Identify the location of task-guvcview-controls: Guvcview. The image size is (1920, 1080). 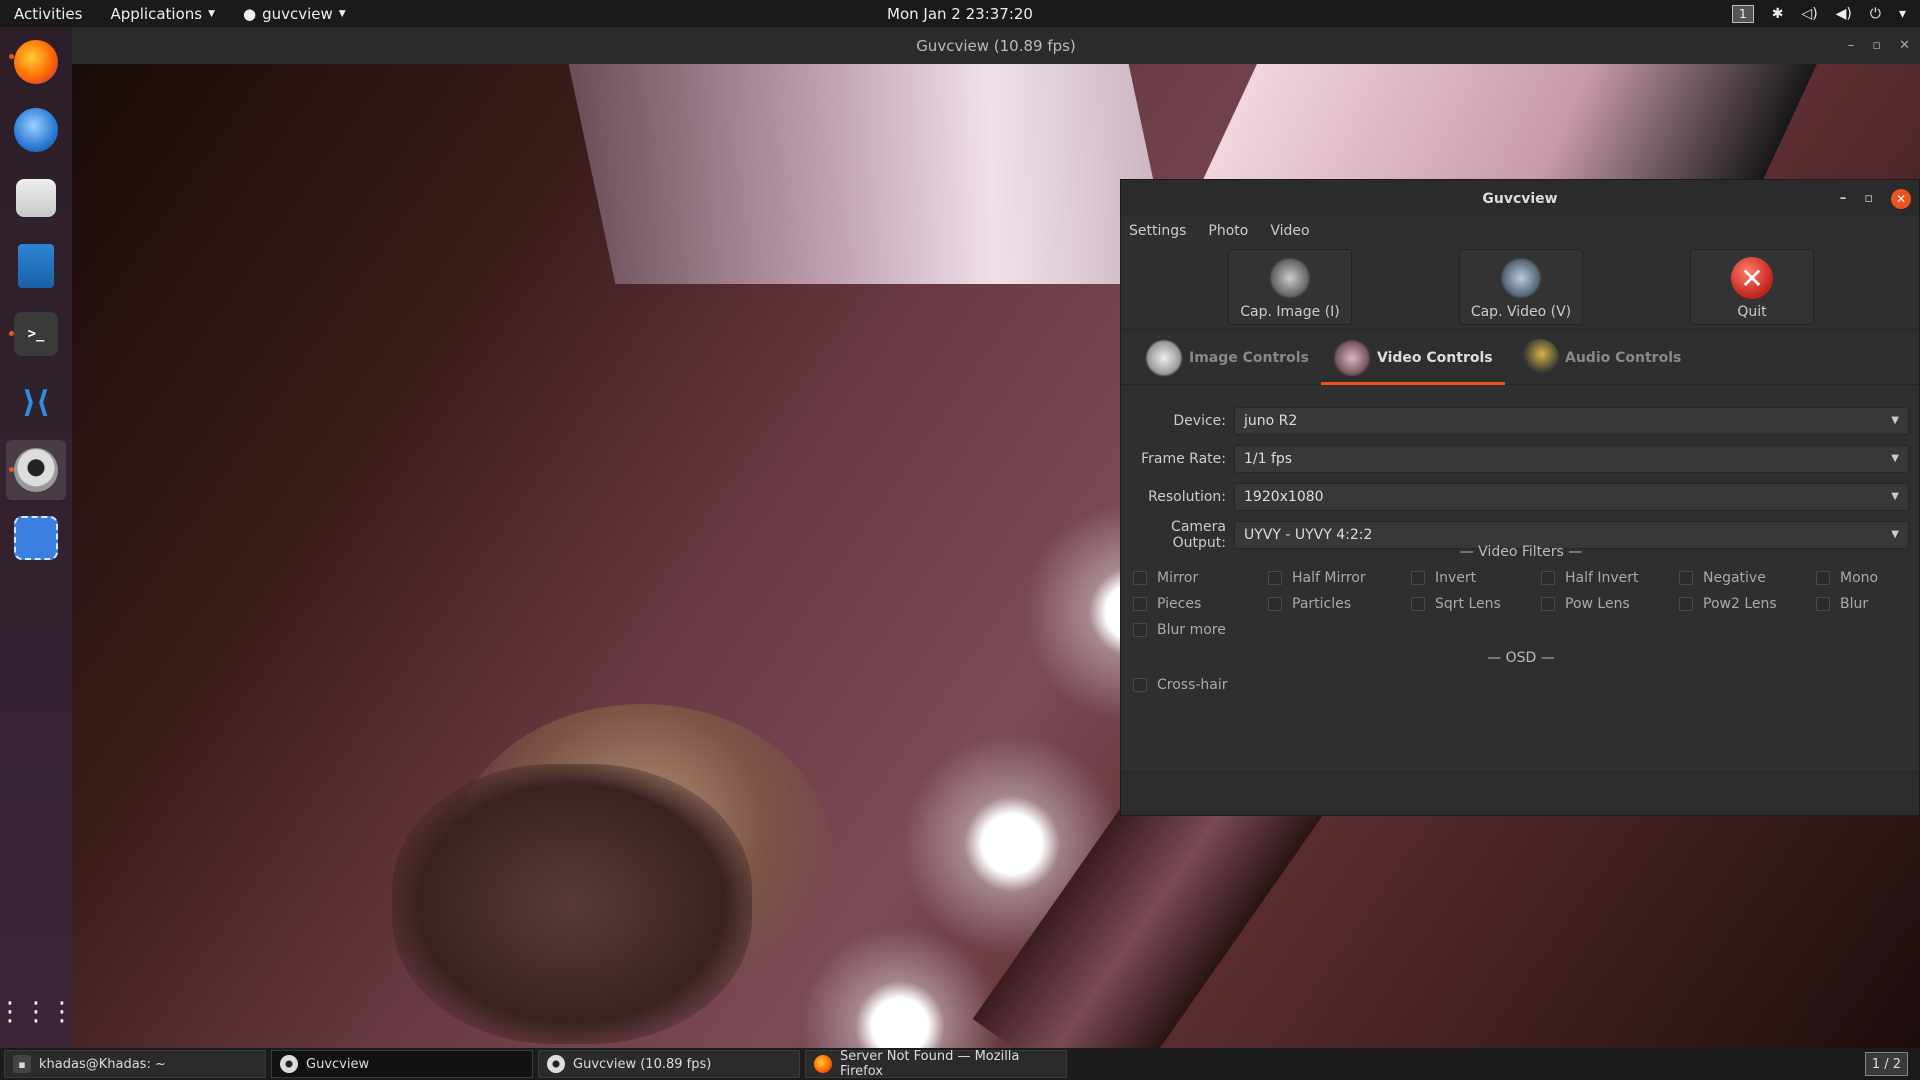
(402, 1064).